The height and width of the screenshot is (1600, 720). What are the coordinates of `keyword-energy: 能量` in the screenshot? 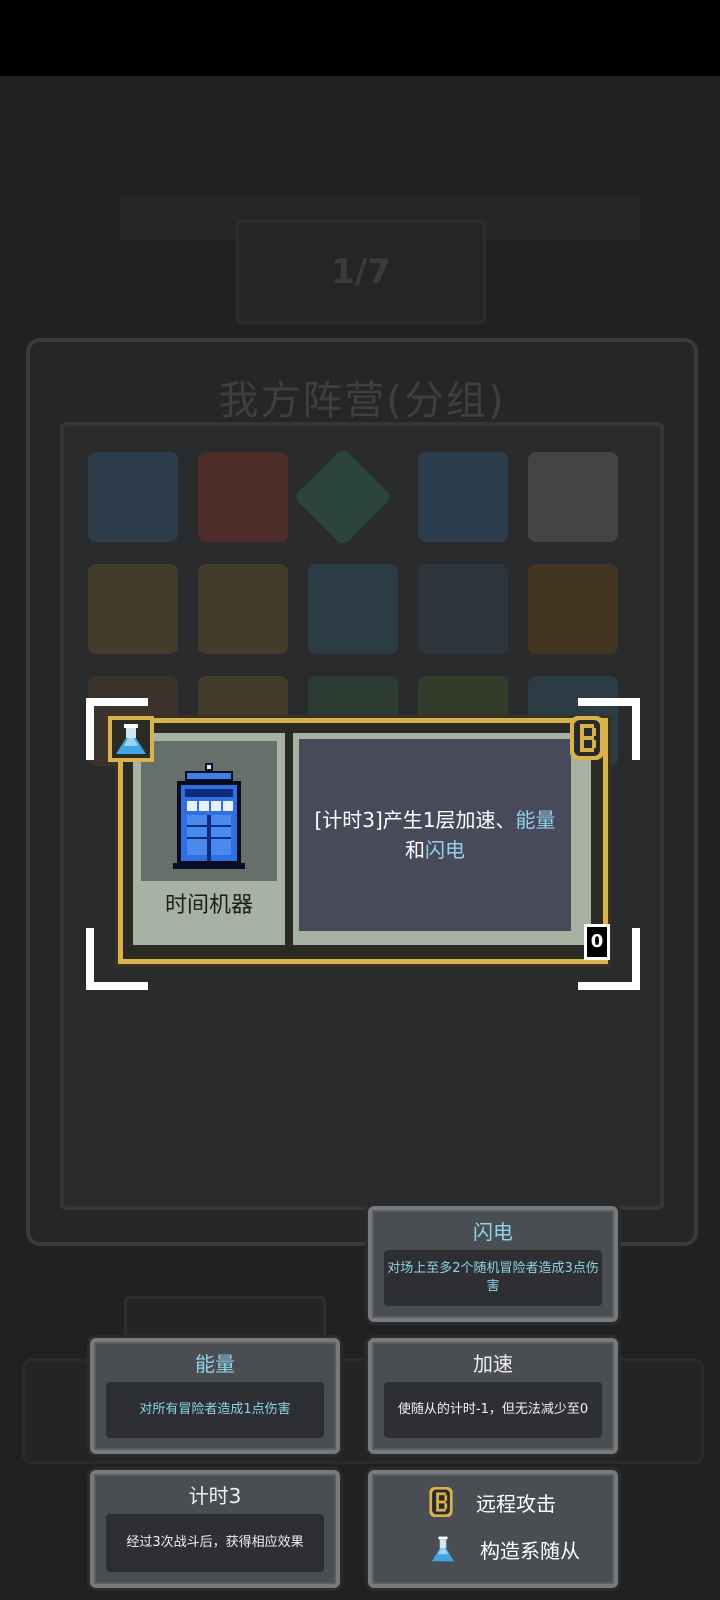 It's located at (536, 820).